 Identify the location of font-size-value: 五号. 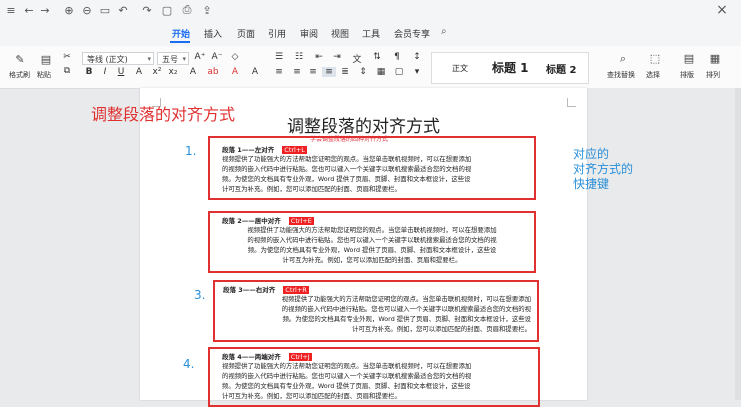
(170, 59).